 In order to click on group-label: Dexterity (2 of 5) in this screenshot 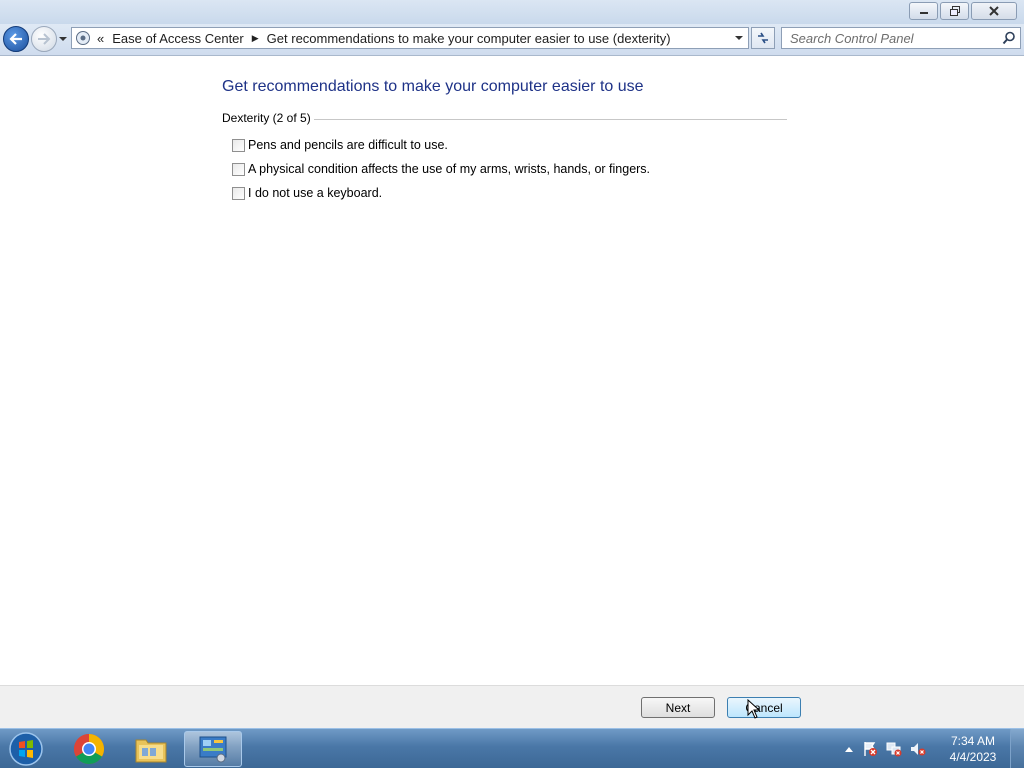, I will do `click(268, 118)`.